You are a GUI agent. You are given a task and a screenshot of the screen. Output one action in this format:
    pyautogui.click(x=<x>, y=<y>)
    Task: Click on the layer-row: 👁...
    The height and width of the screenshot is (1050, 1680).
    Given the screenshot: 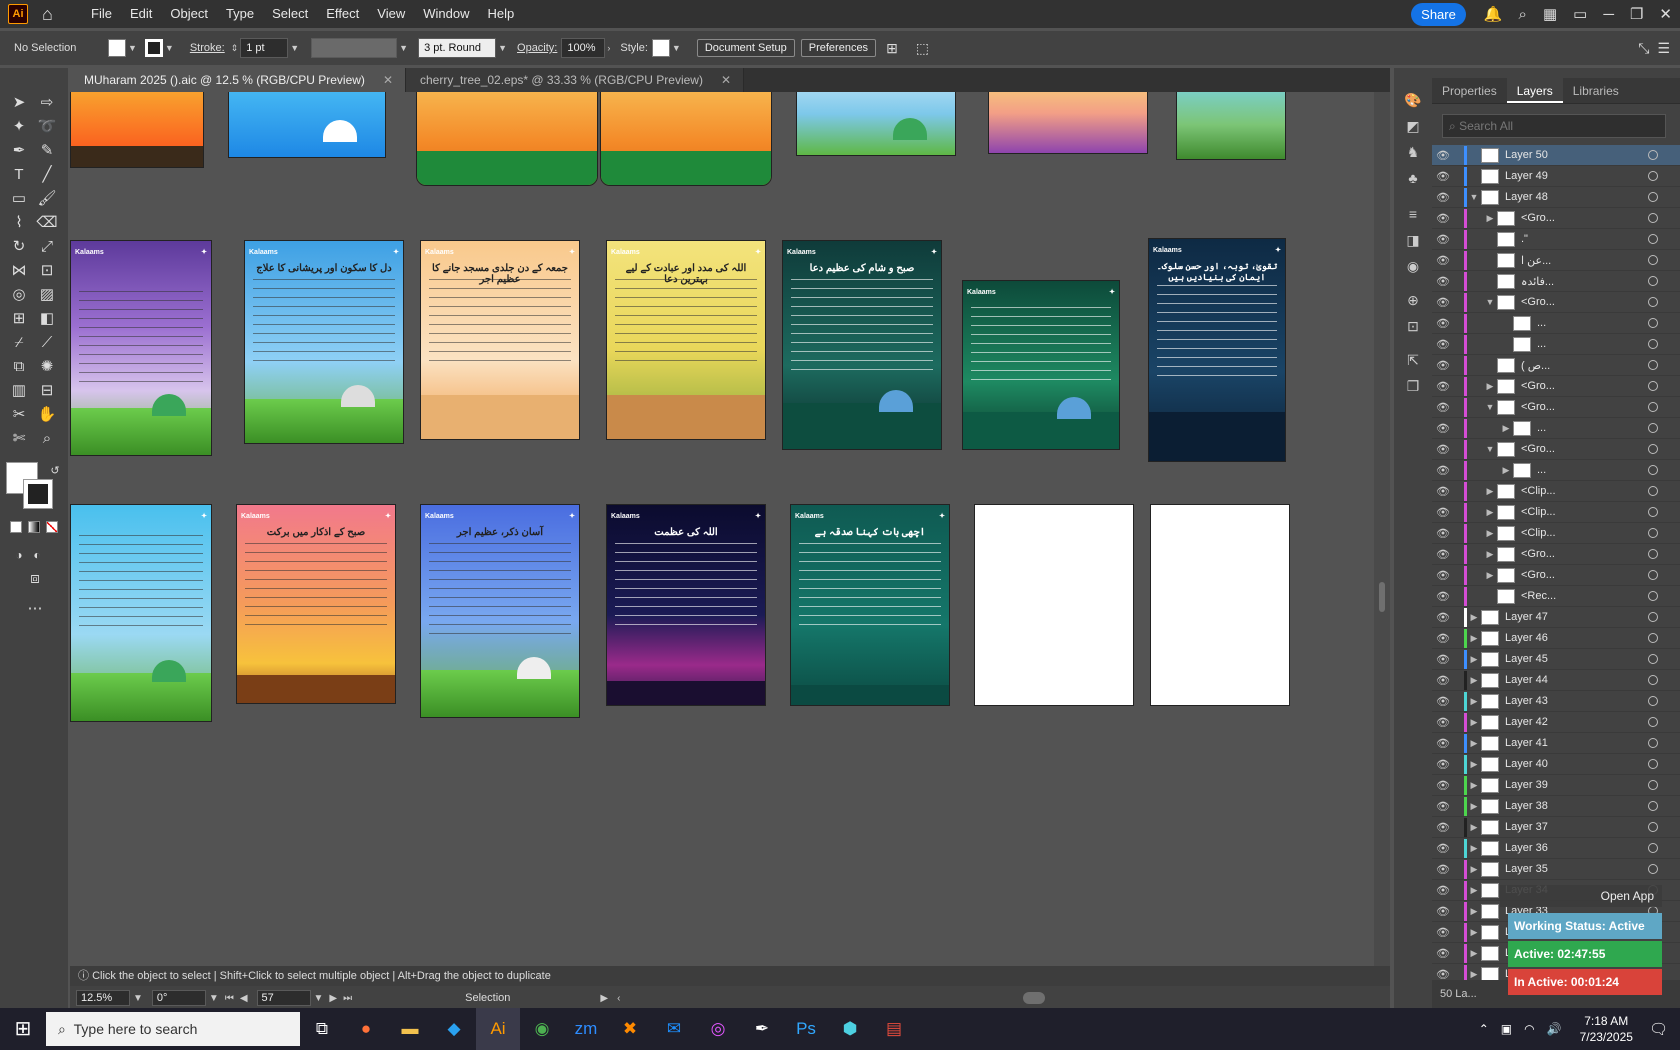 What is the action you would take?
    pyautogui.click(x=1556, y=344)
    